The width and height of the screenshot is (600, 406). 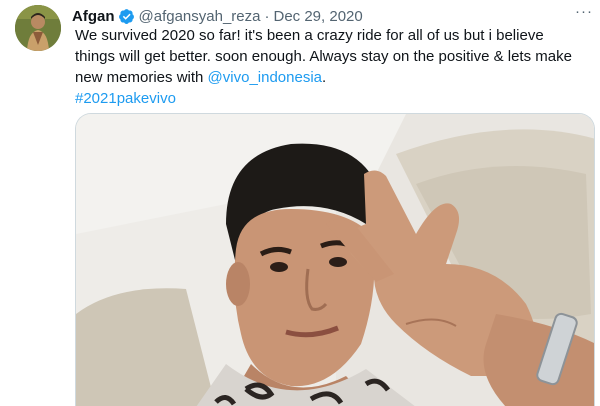 What do you see at coordinates (200, 16) in the screenshot?
I see `author-handle: @afgansyah_reza` at bounding box center [200, 16].